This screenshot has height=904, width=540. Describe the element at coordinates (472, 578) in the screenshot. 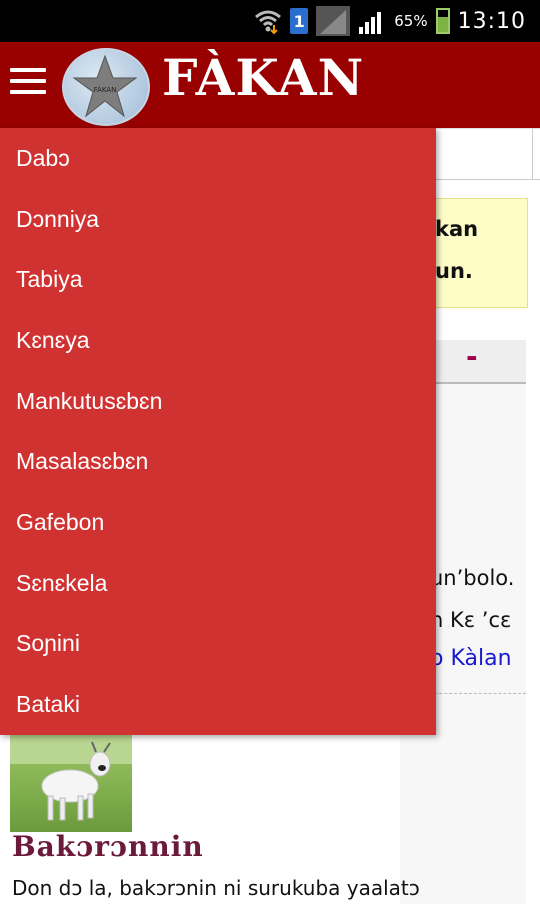

I see `body-text-line-1: un’bolo.` at that location.